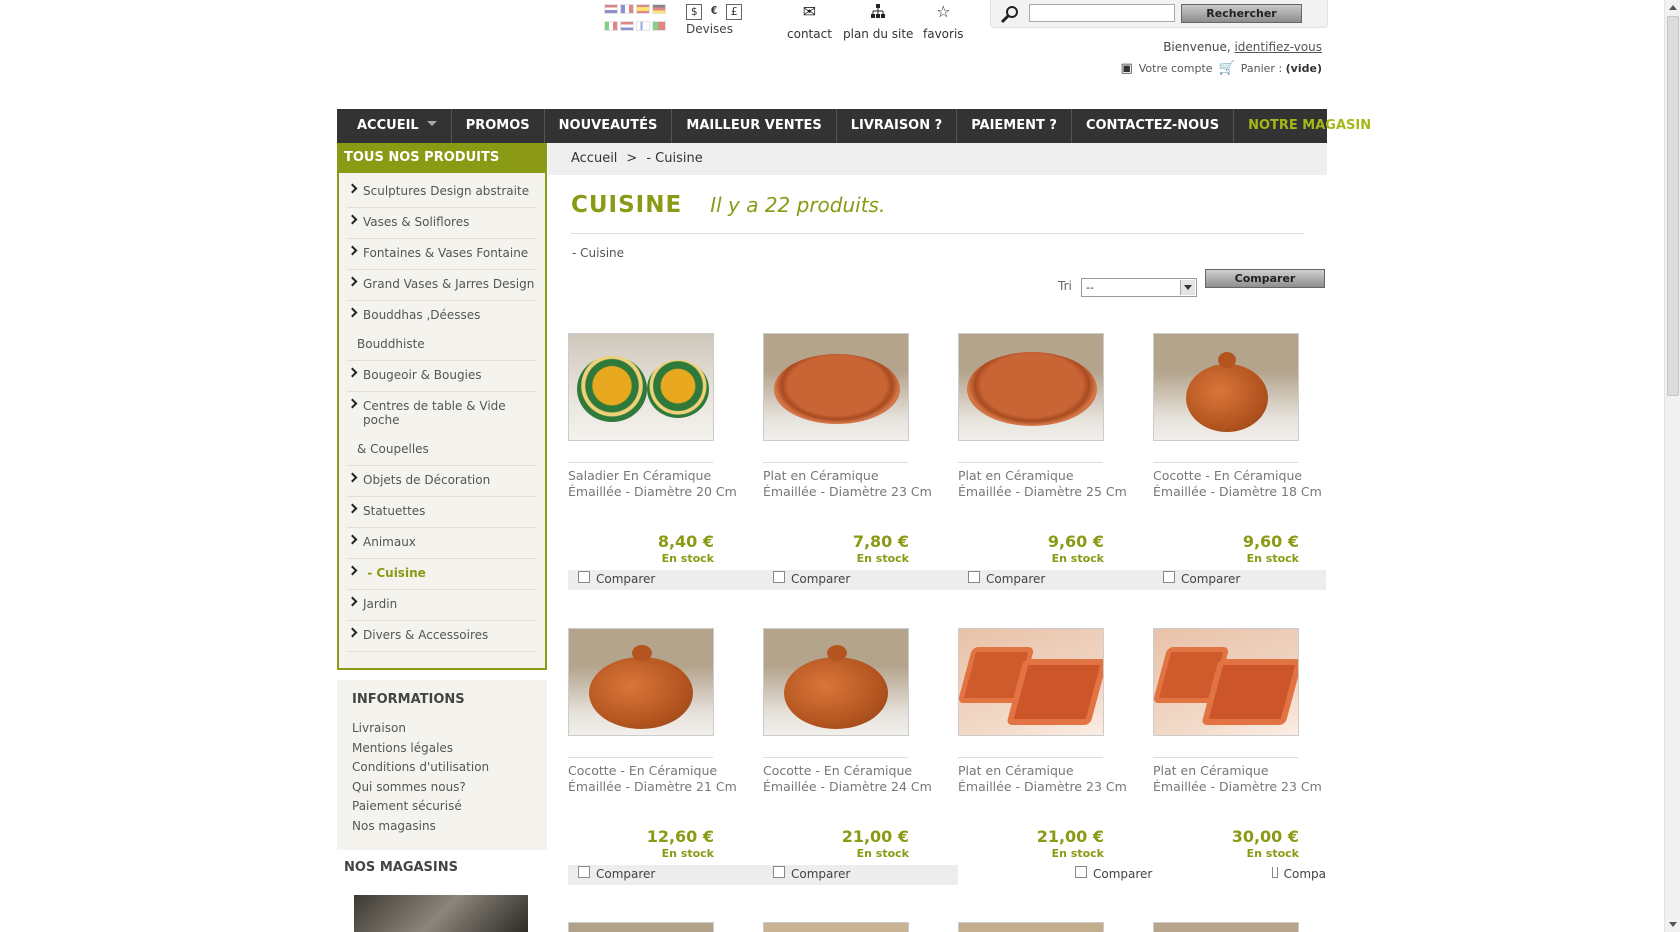  I want to click on compare-checkbox: Compa, so click(1299, 874).